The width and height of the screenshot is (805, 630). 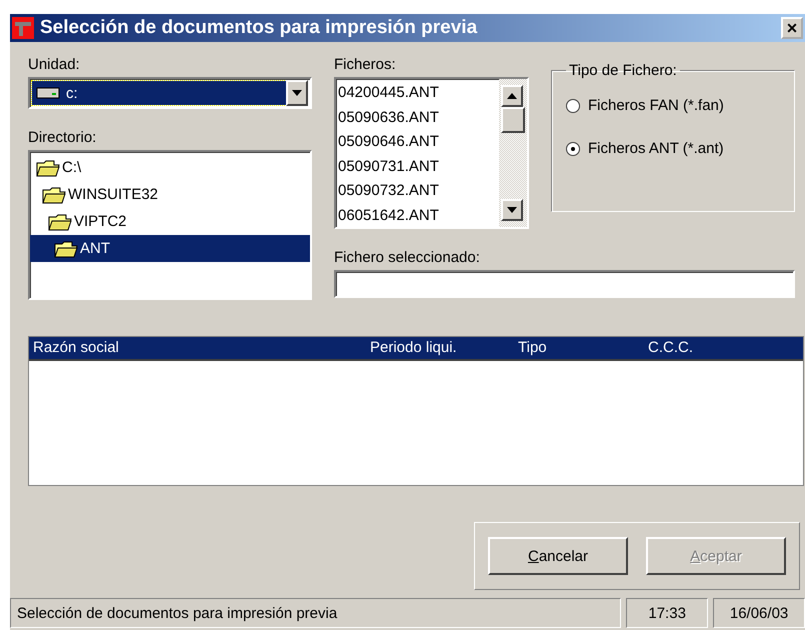 I want to click on directory-item: C:\, so click(x=170, y=167).